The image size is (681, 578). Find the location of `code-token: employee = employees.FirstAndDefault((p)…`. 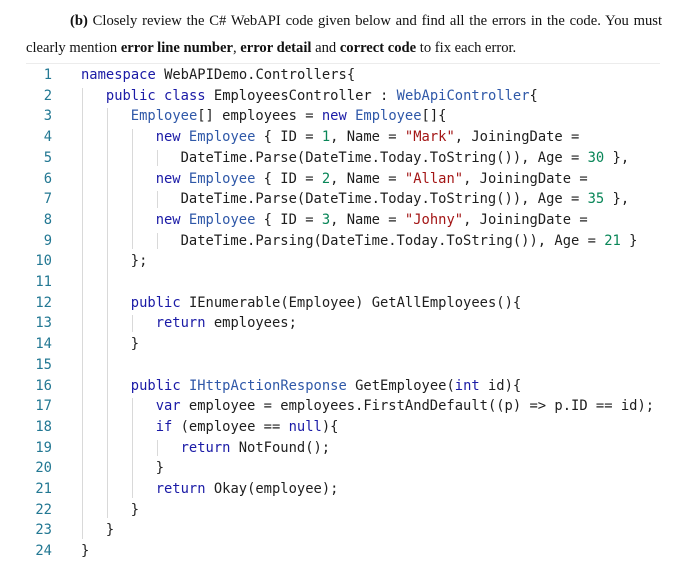

code-token: employee = employees.FirstAndDefault((p)… is located at coordinates (417, 406).